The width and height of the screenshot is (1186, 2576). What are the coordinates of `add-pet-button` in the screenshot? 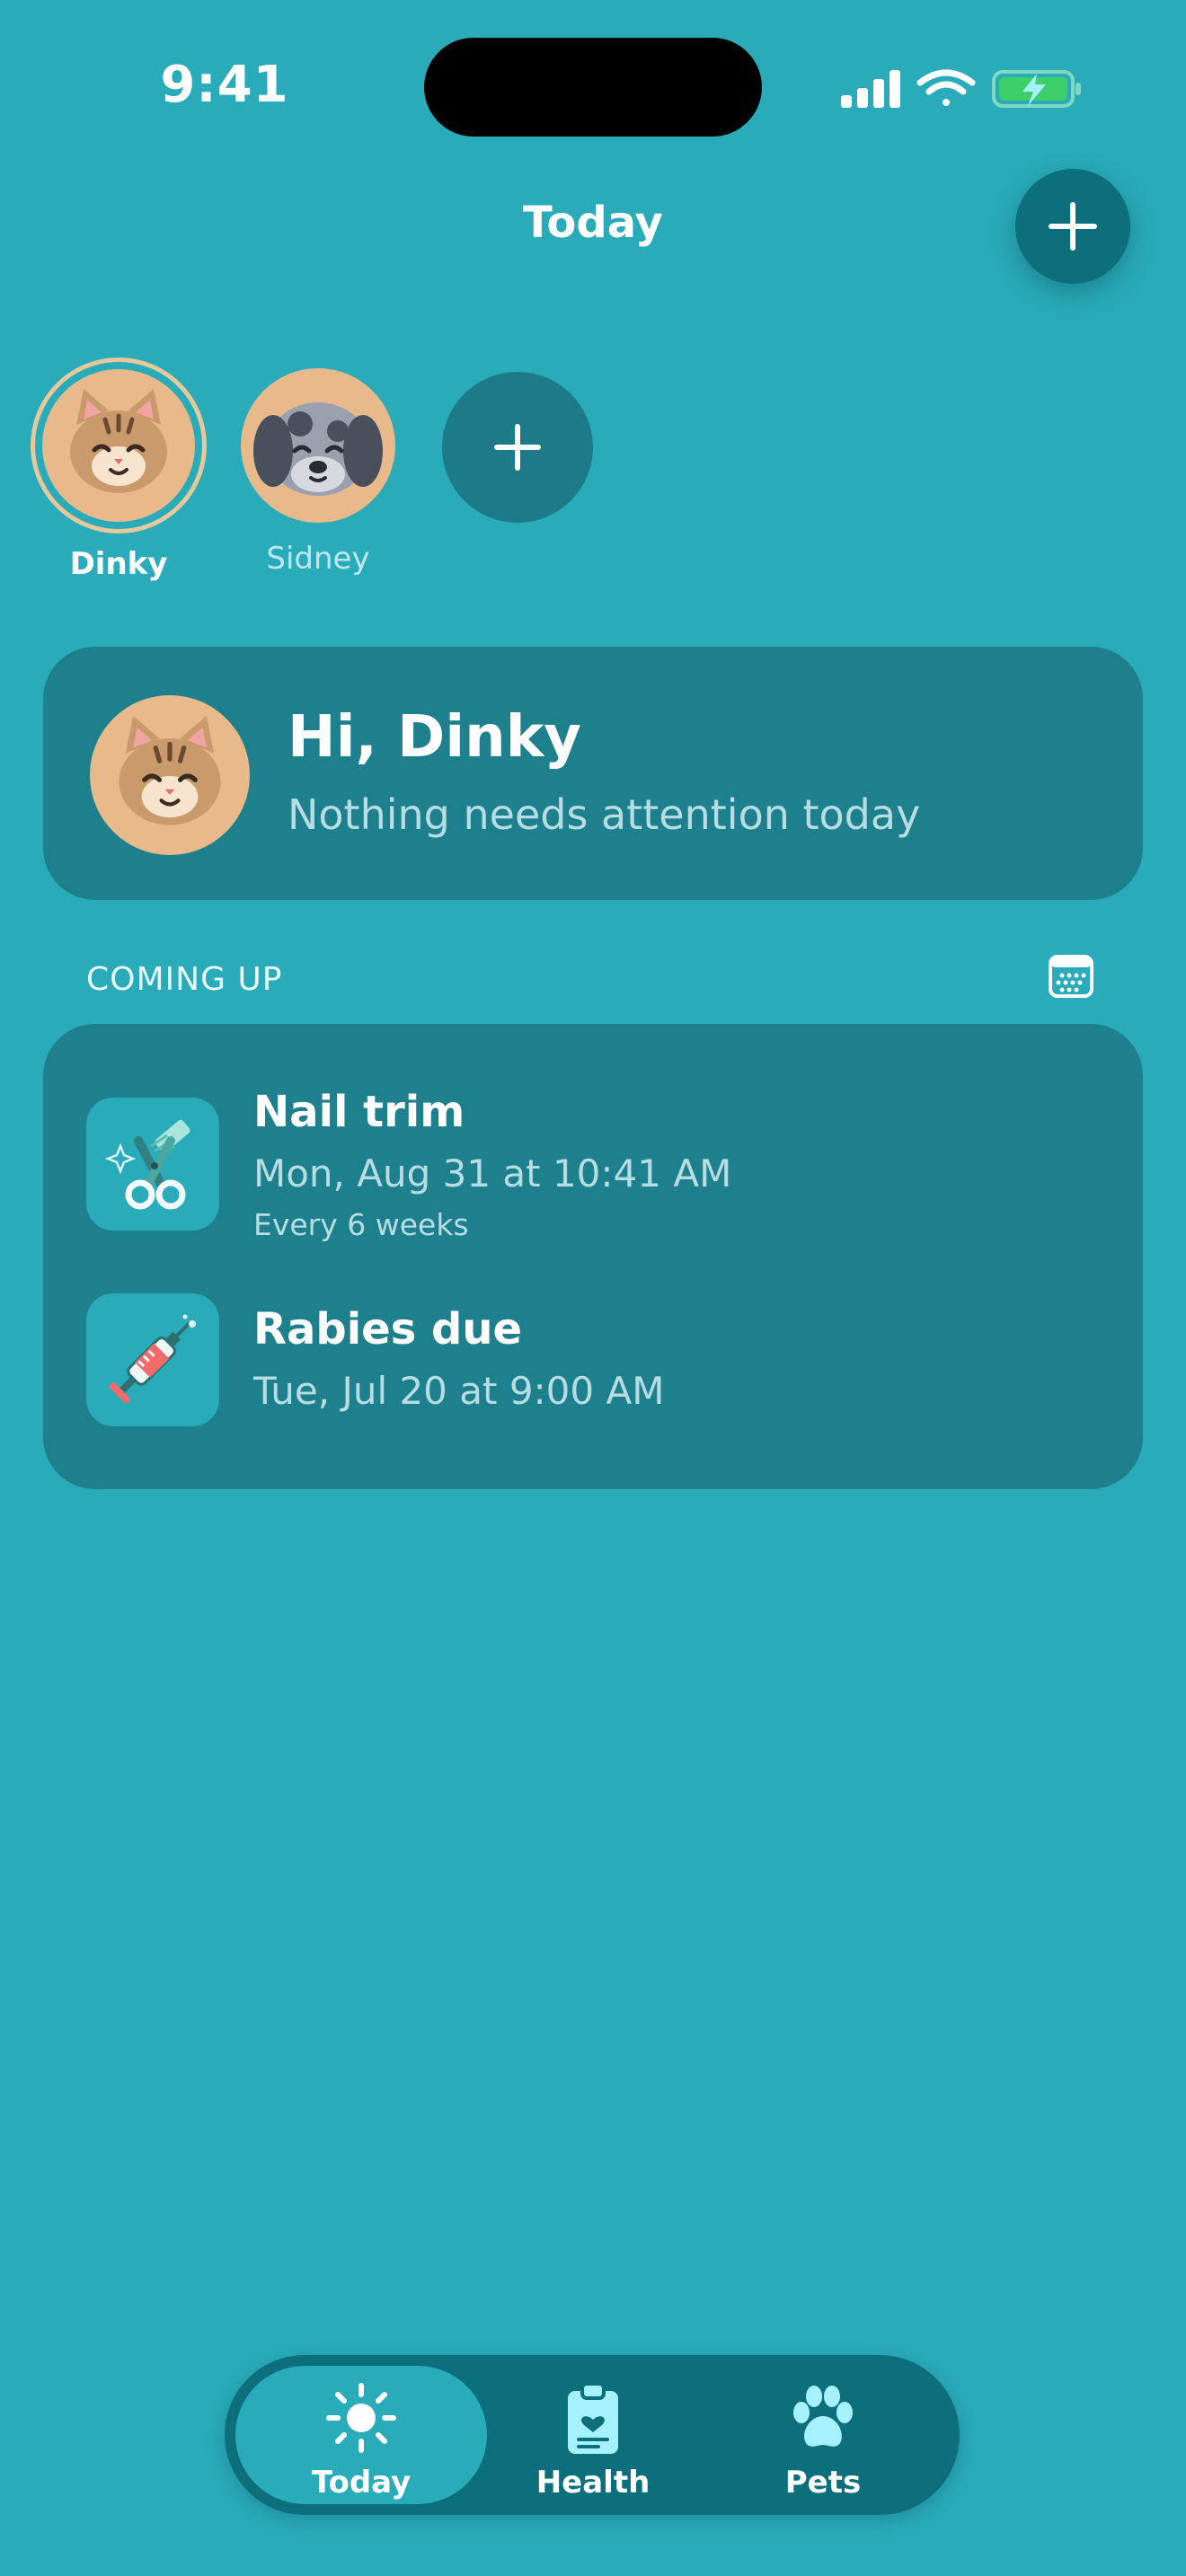 It's located at (517, 447).